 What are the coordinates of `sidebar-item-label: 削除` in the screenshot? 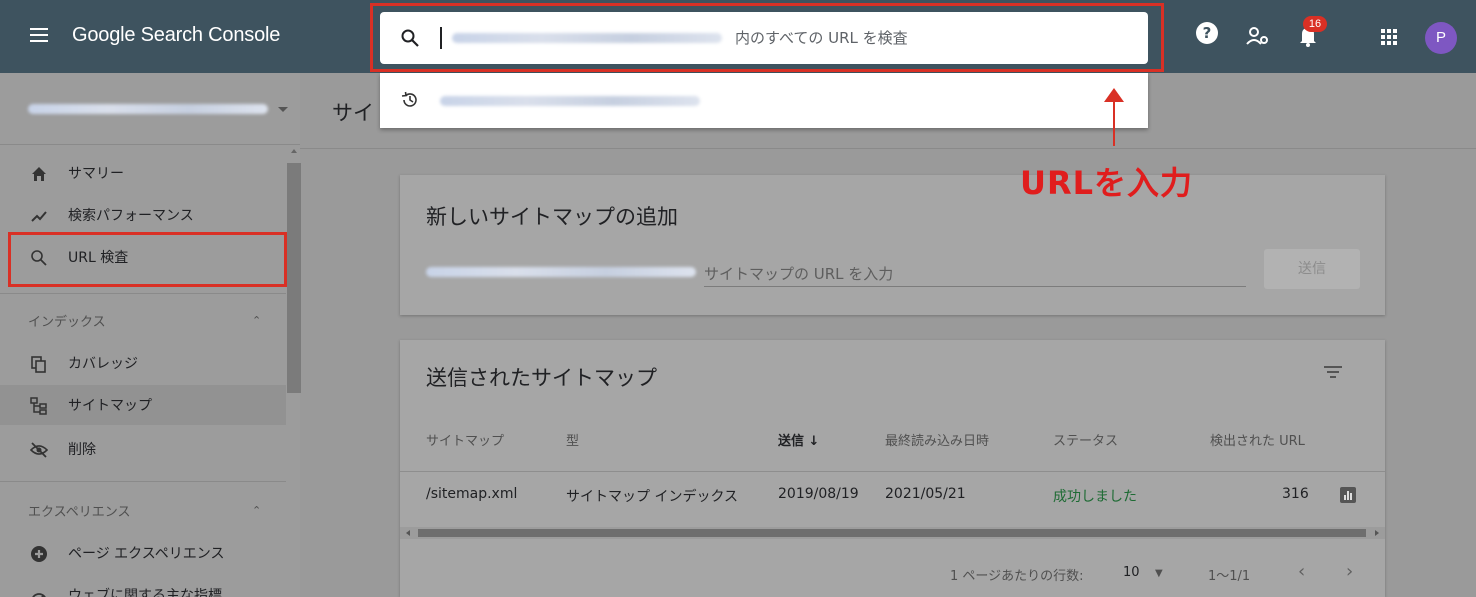 It's located at (82, 450).